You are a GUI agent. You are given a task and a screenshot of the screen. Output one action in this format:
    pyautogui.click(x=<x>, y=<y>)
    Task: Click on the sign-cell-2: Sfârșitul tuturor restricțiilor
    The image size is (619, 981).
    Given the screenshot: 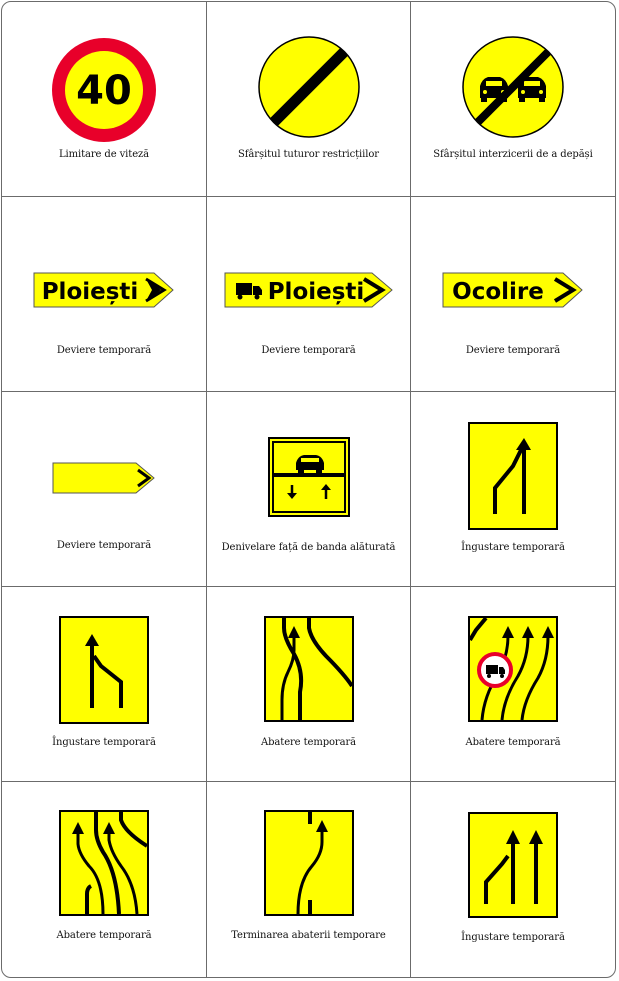 What is the action you would take?
    pyautogui.click(x=309, y=99)
    